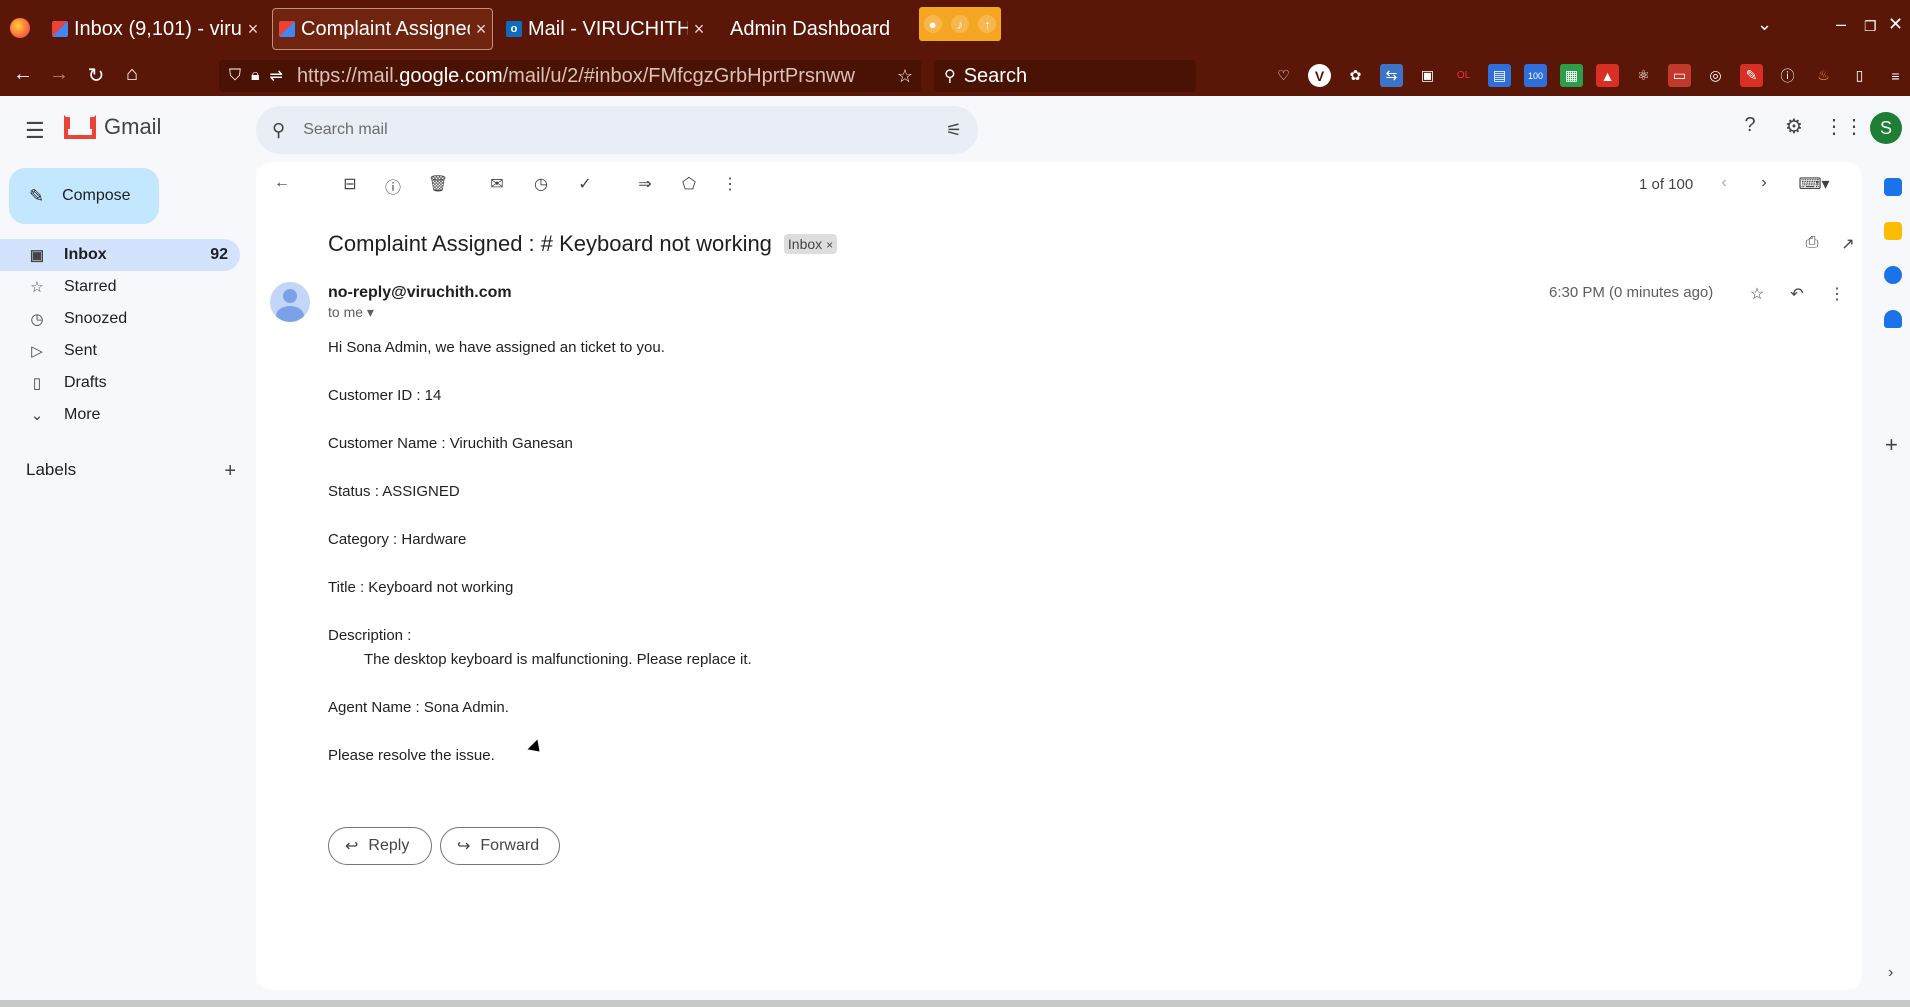 Image resolution: width=1910 pixels, height=1007 pixels. I want to click on react-extension-icon: ⚛, so click(1643, 75).